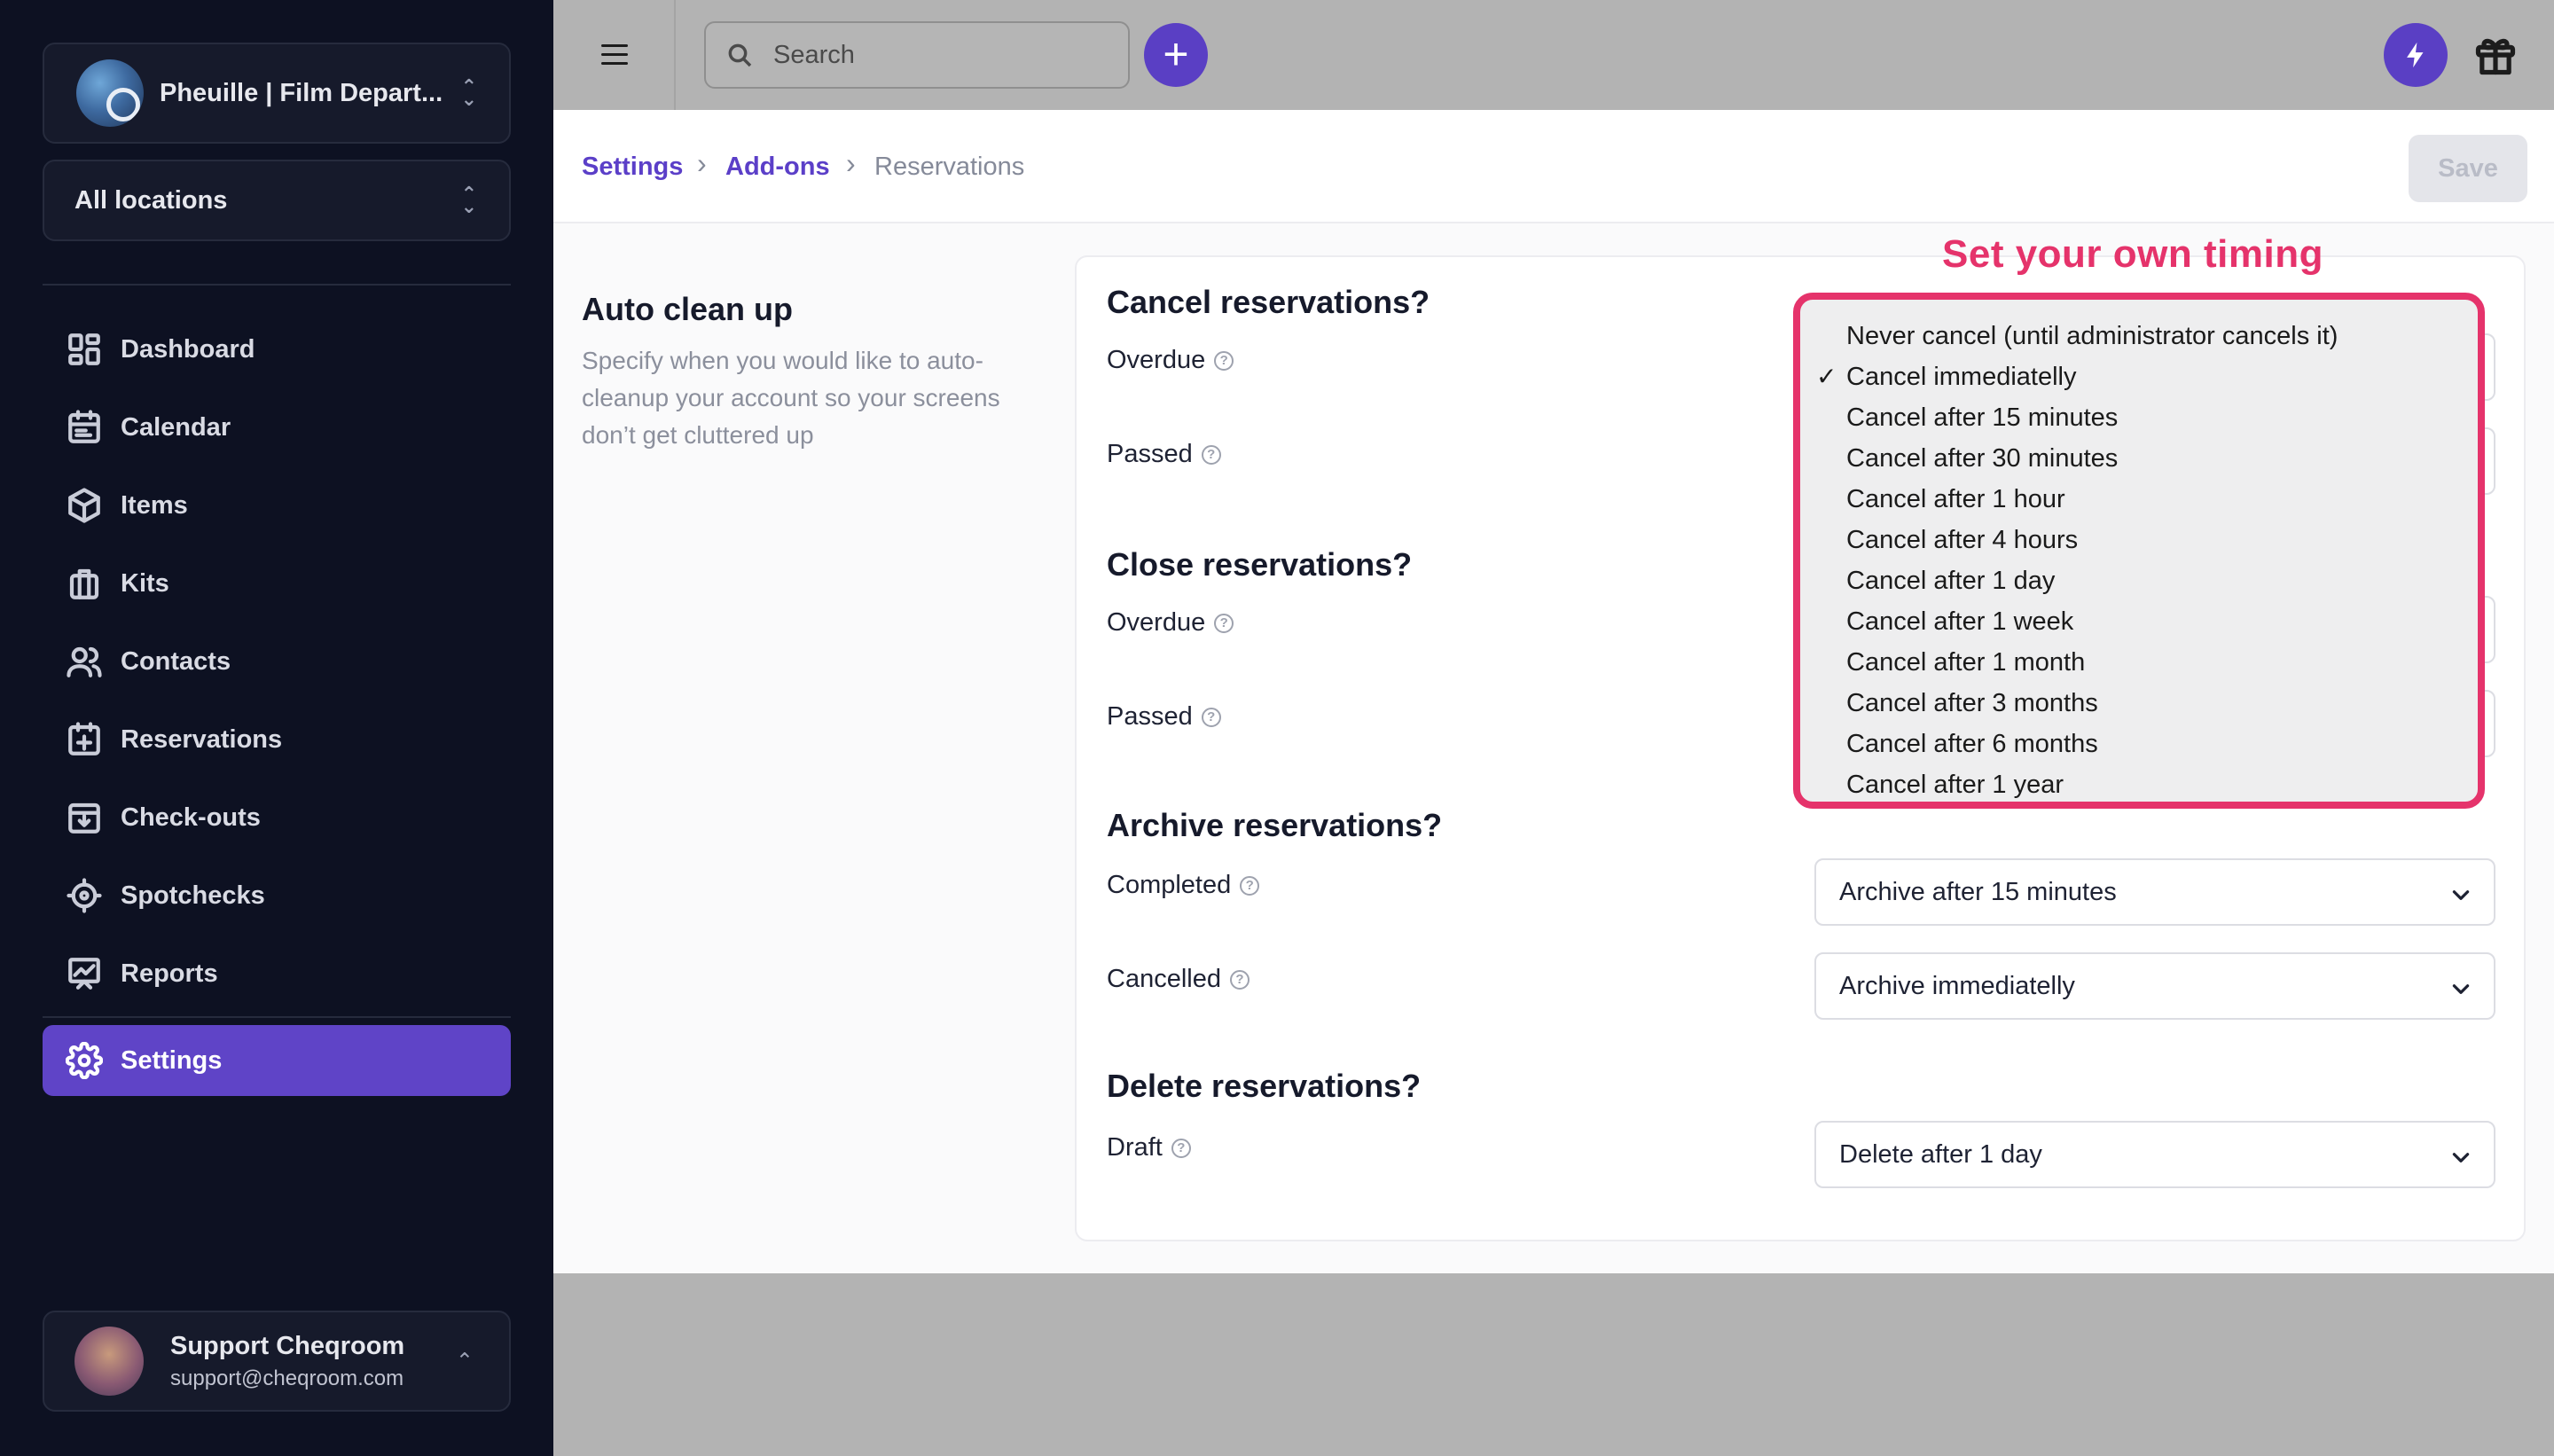 Image resolution: width=2554 pixels, height=1456 pixels. Describe the element at coordinates (277, 427) in the screenshot. I see `sidebar-item-calendar: Calendar` at that location.